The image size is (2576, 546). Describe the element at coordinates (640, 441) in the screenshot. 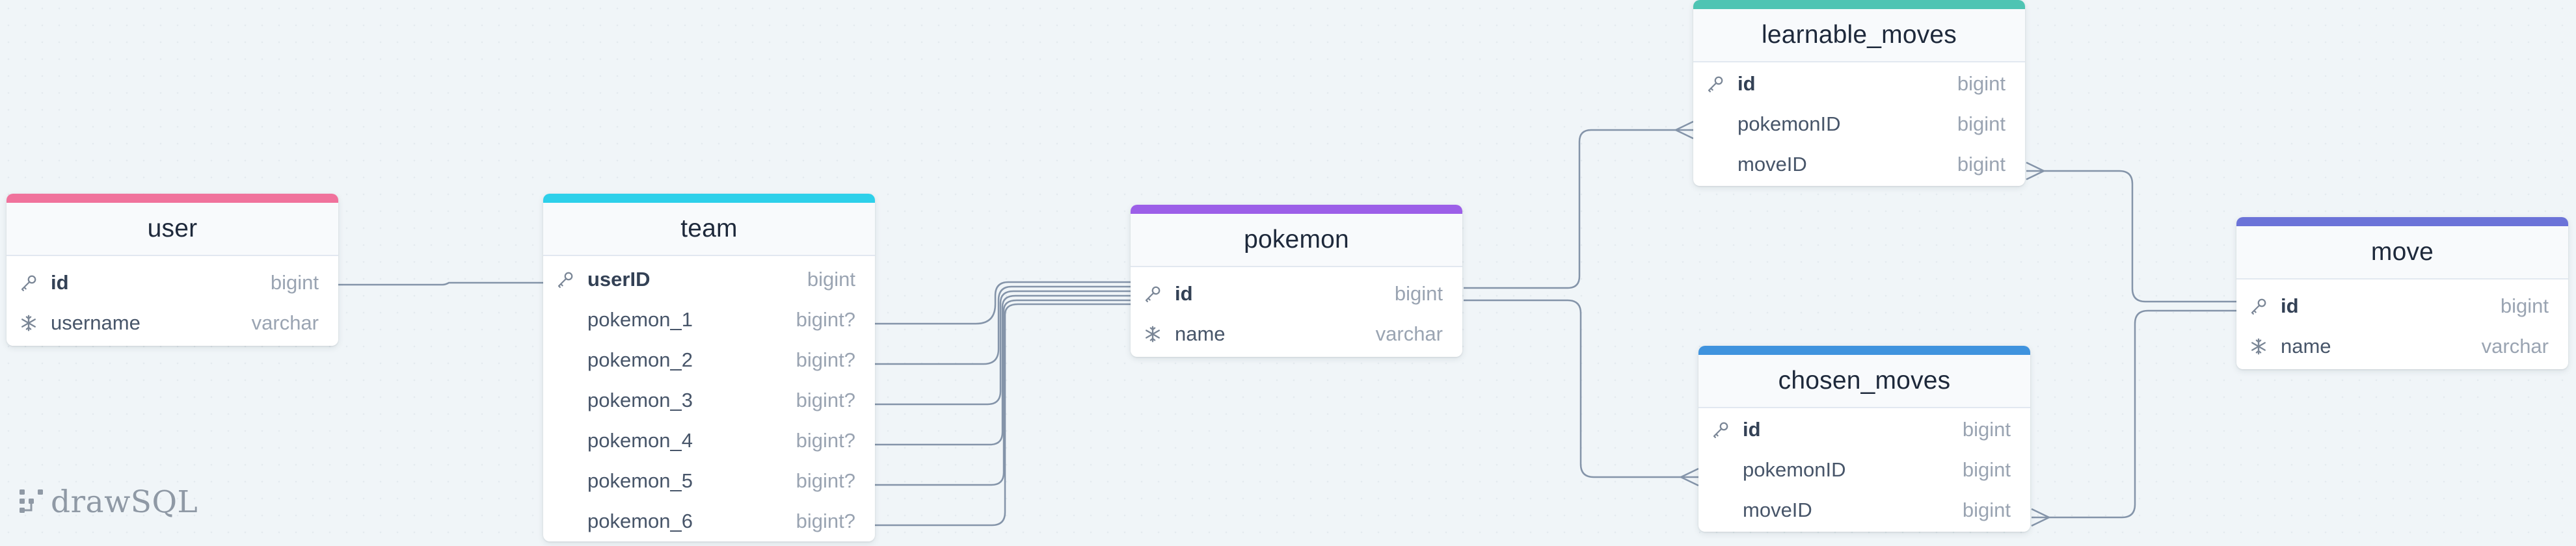

I see `column-name: pokemon_4` at that location.